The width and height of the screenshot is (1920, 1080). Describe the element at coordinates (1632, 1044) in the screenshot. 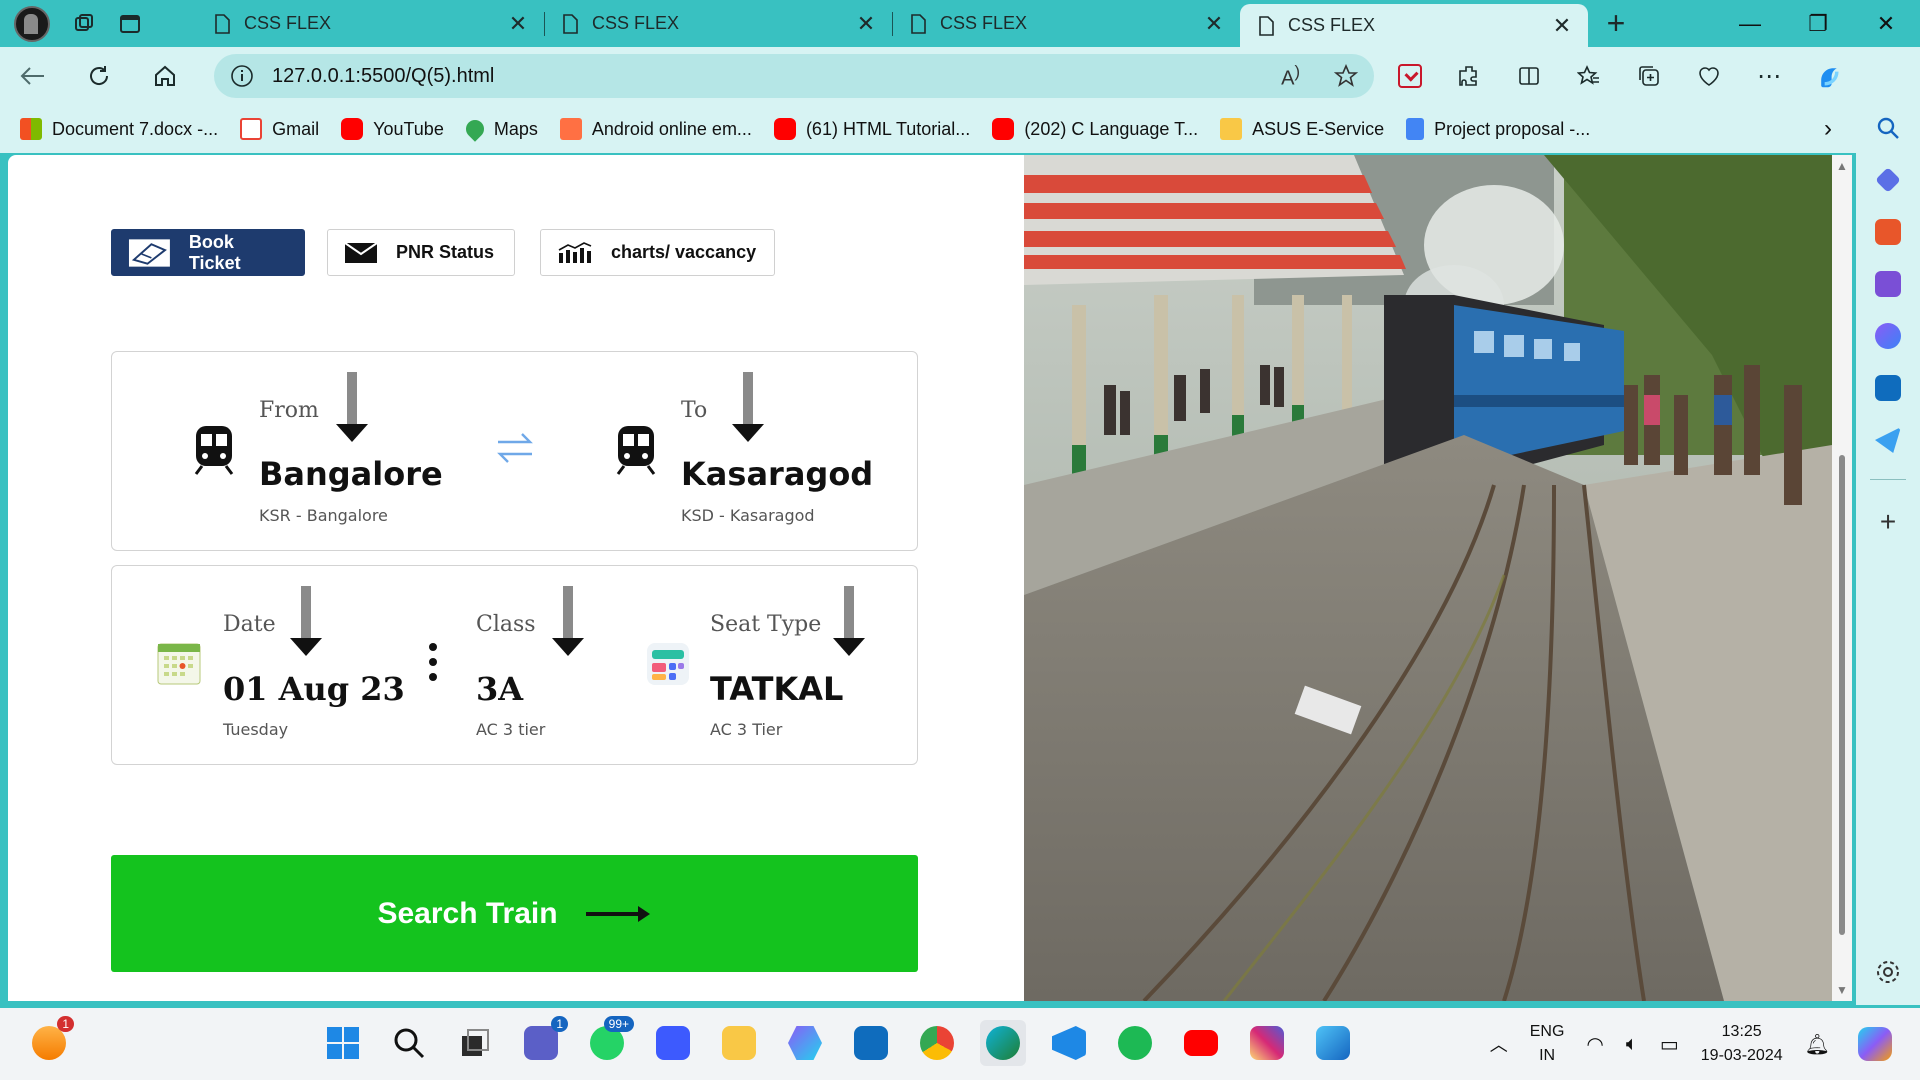

I see `volume-icon: 🔈︎` at that location.